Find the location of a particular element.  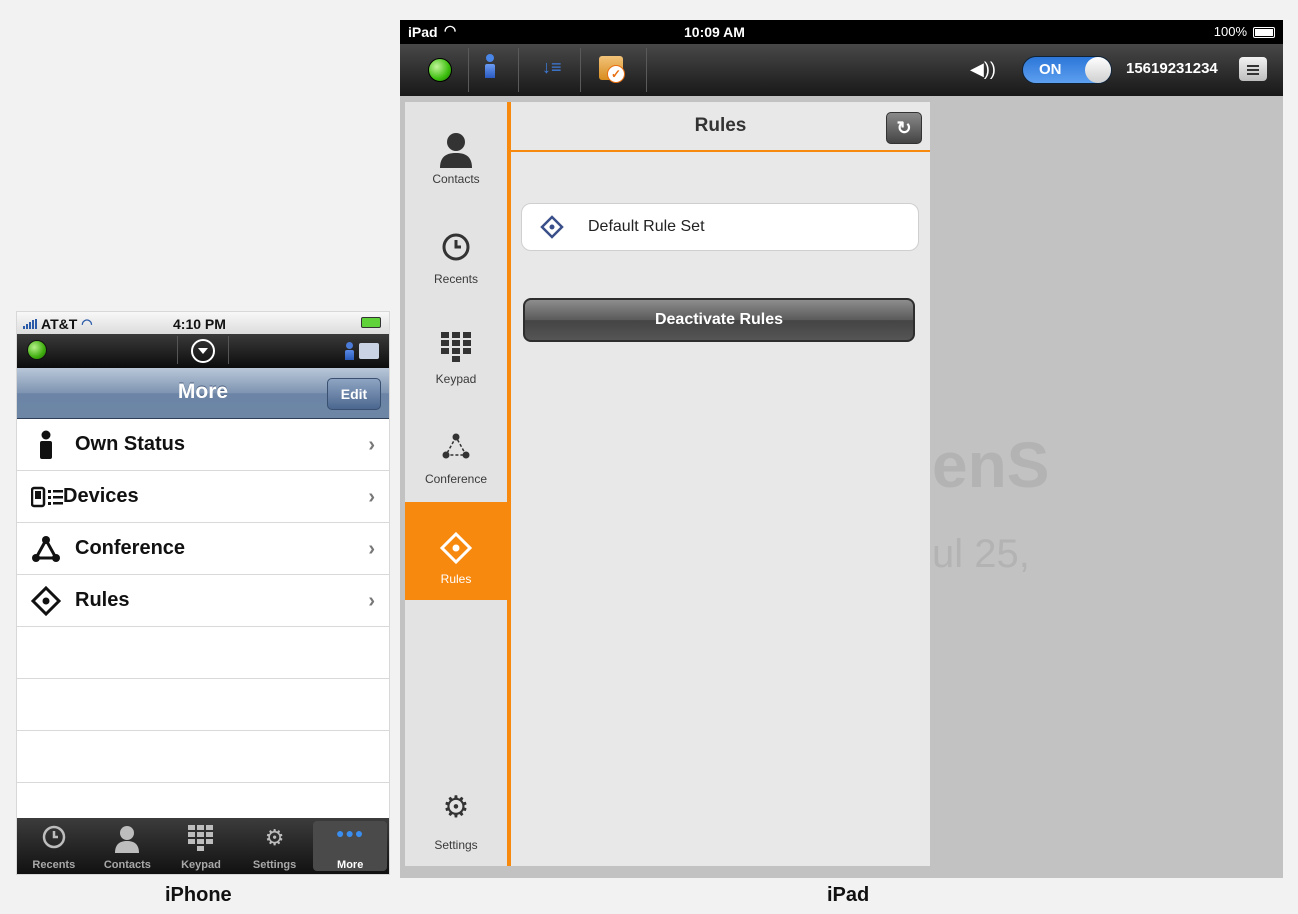

device-label: iPad is located at coordinates (423, 32).